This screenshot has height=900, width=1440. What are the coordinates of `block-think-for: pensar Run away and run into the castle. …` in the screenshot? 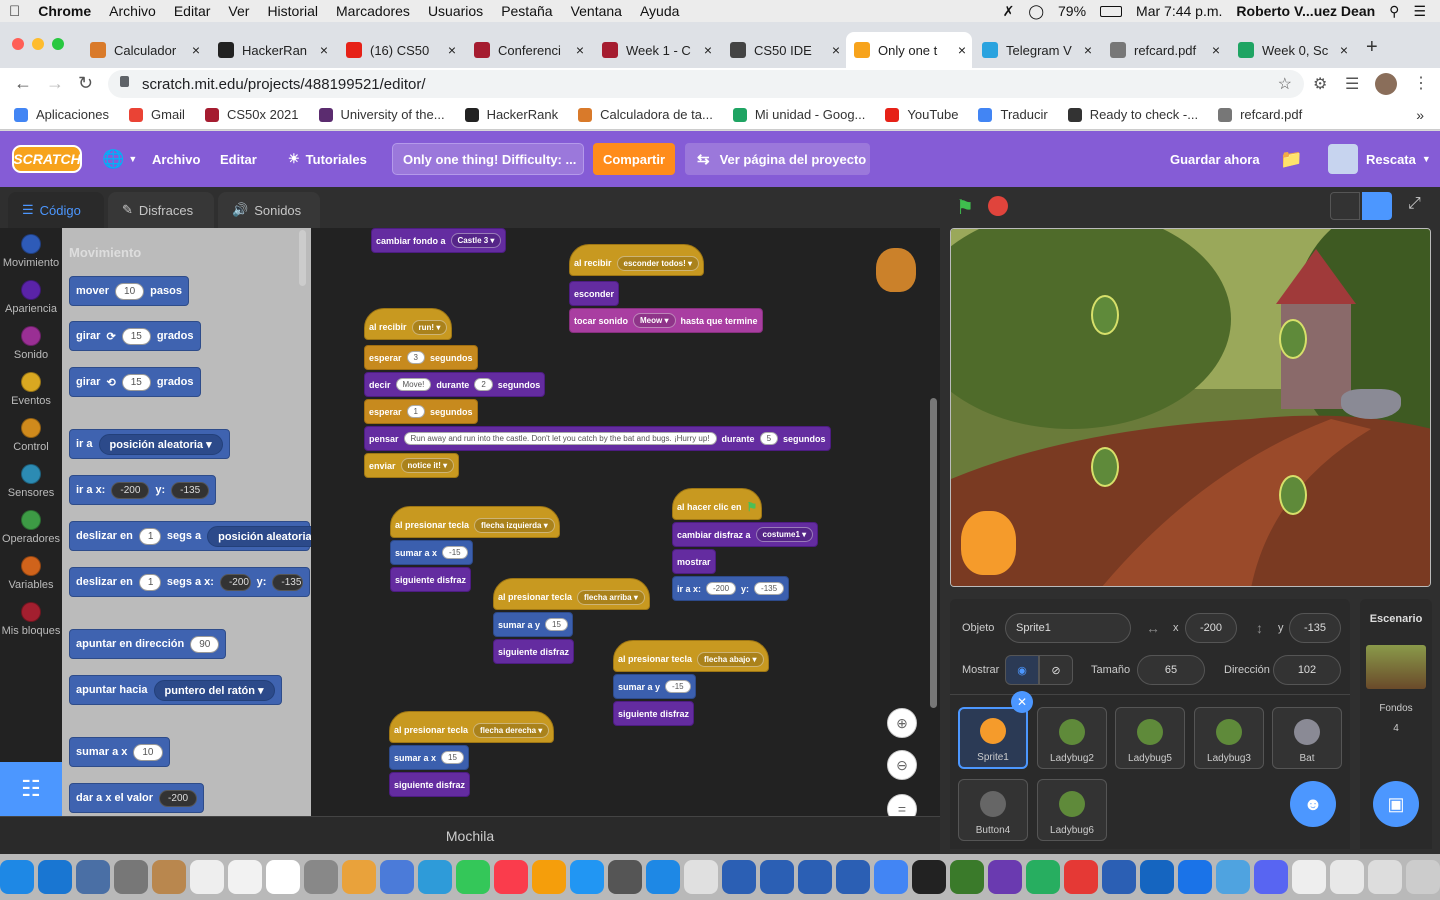 It's located at (597, 438).